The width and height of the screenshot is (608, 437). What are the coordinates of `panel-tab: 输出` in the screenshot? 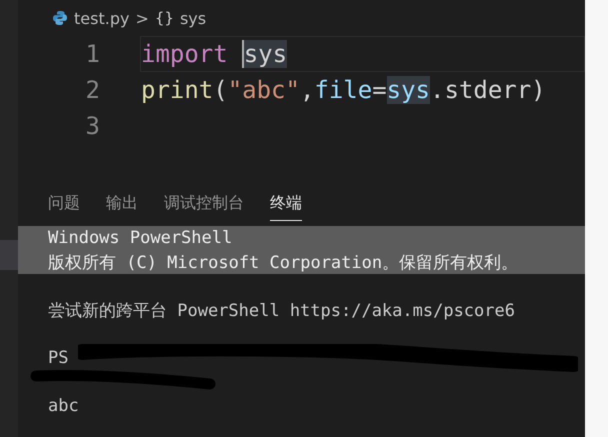 It's located at (122, 203).